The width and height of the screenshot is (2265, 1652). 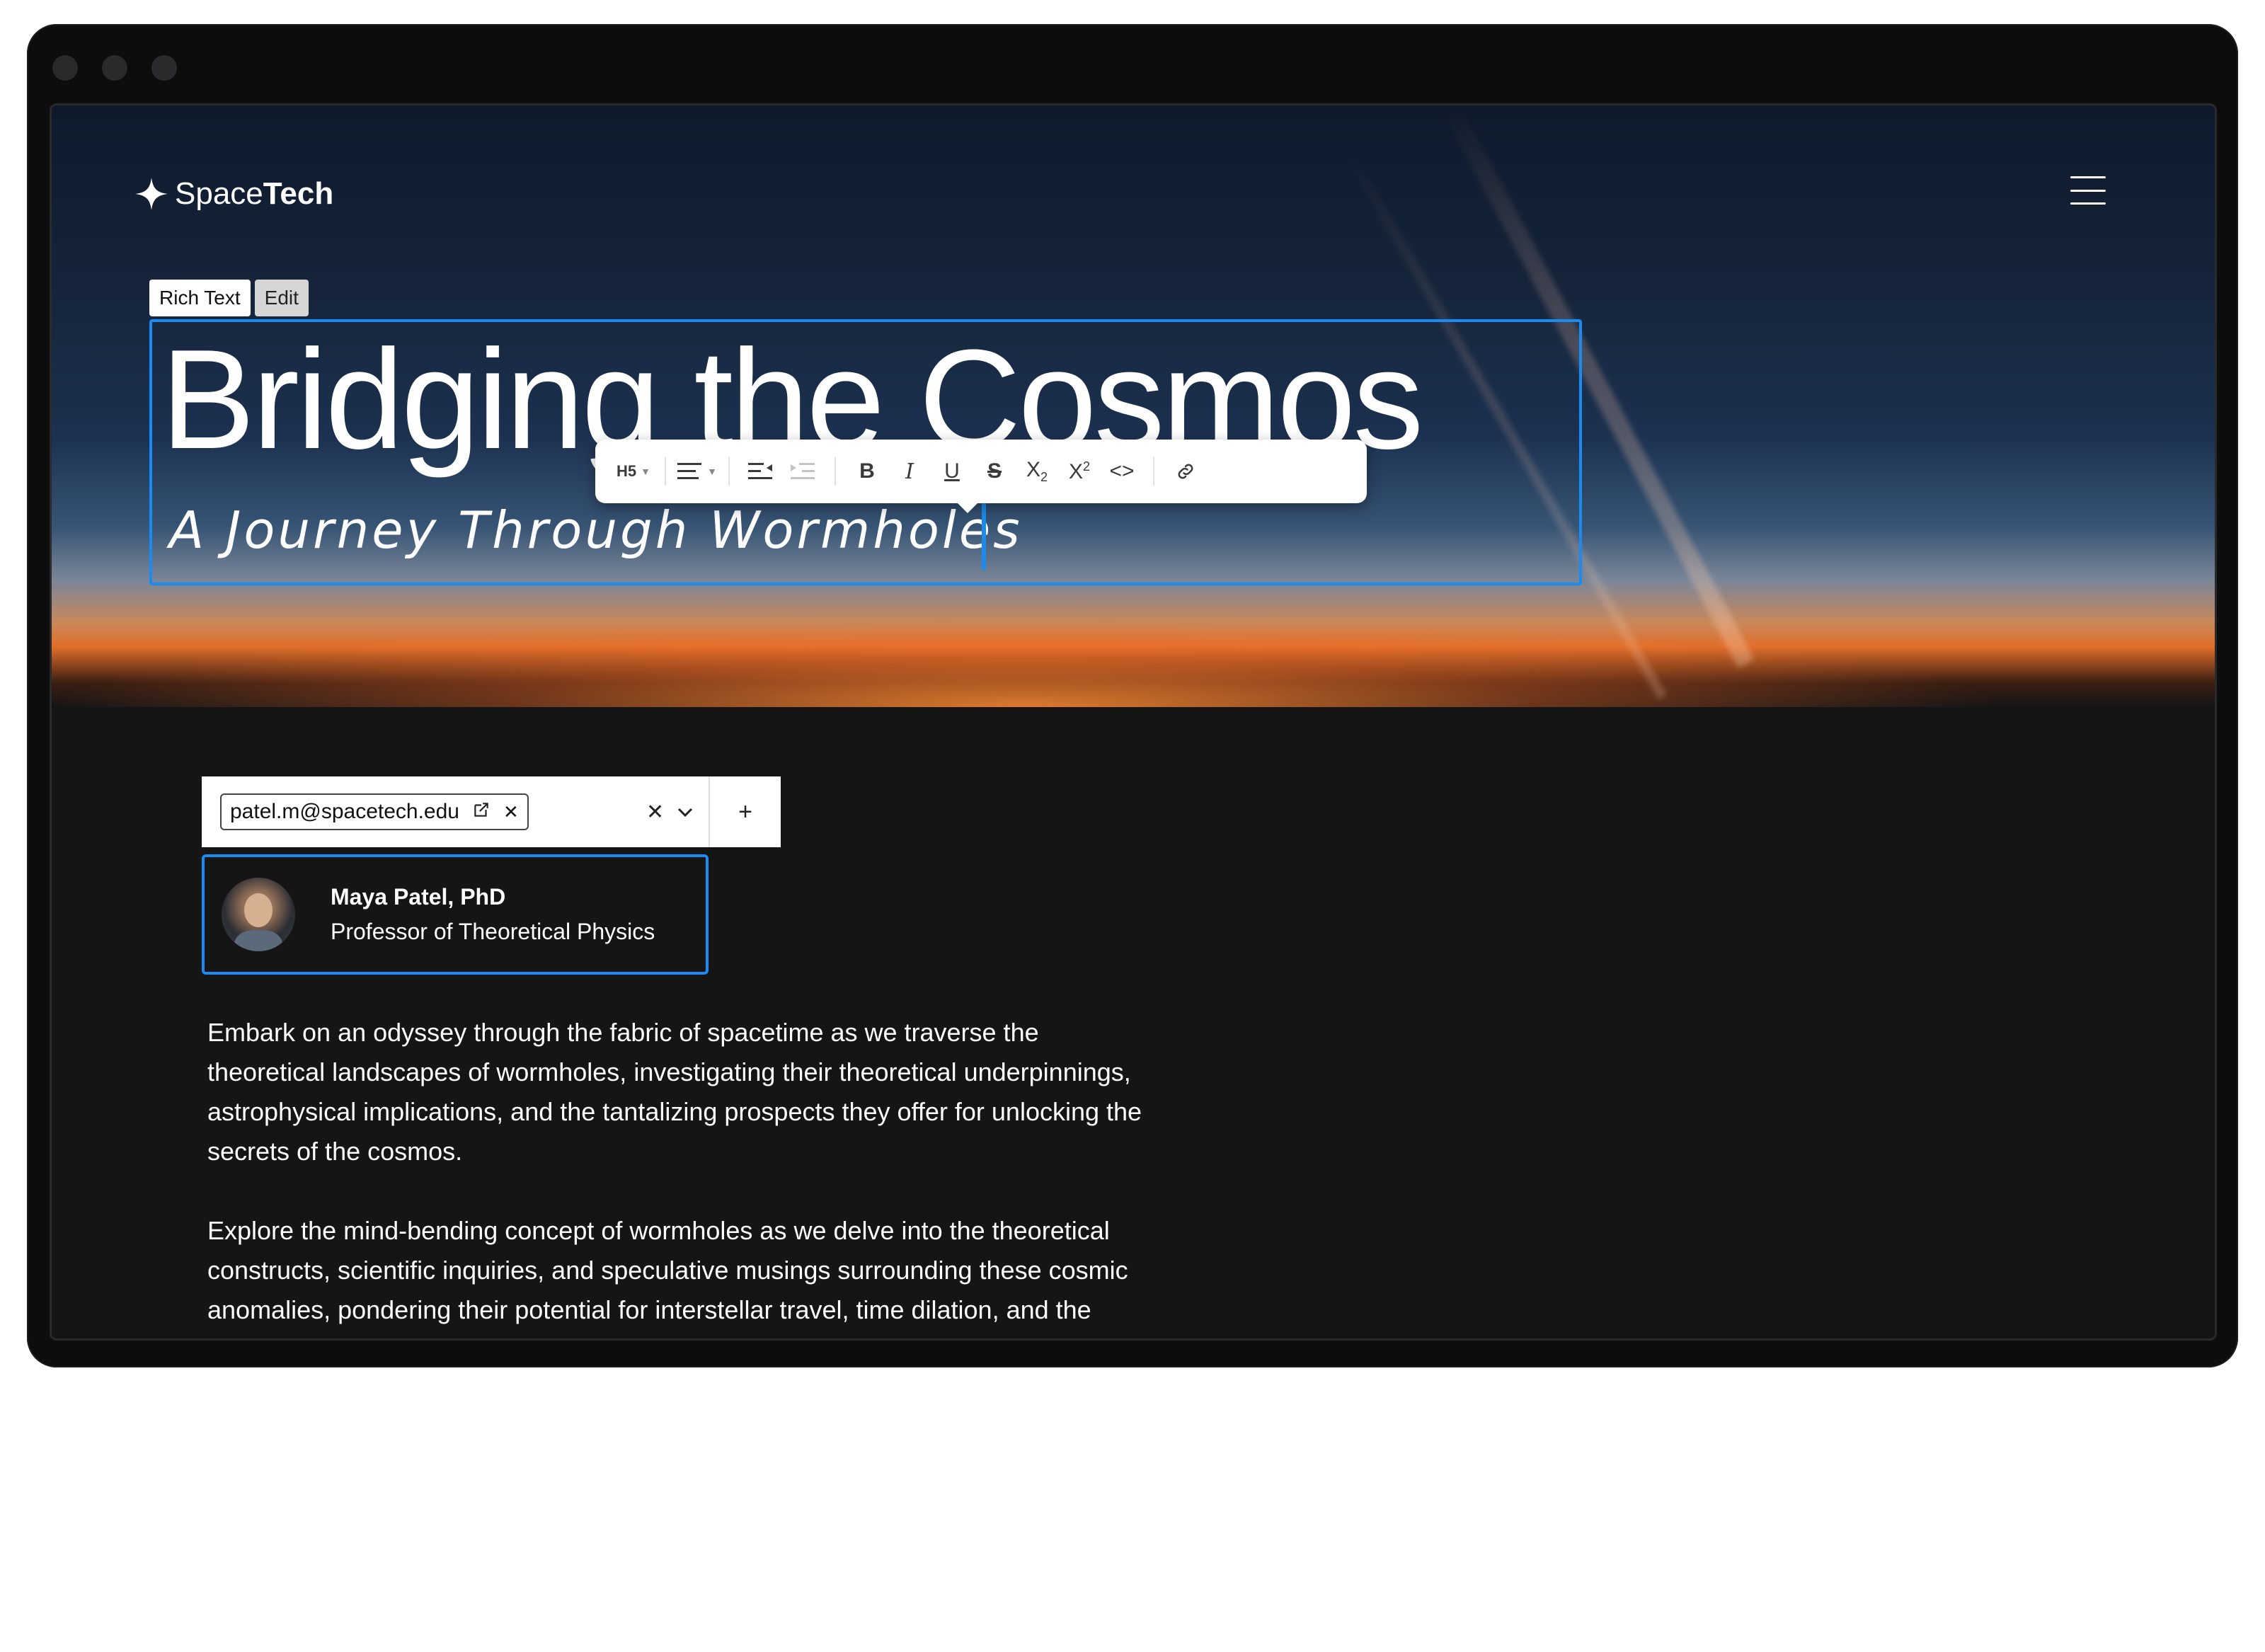 I want to click on block-type-badge: Rich Text, so click(x=200, y=298).